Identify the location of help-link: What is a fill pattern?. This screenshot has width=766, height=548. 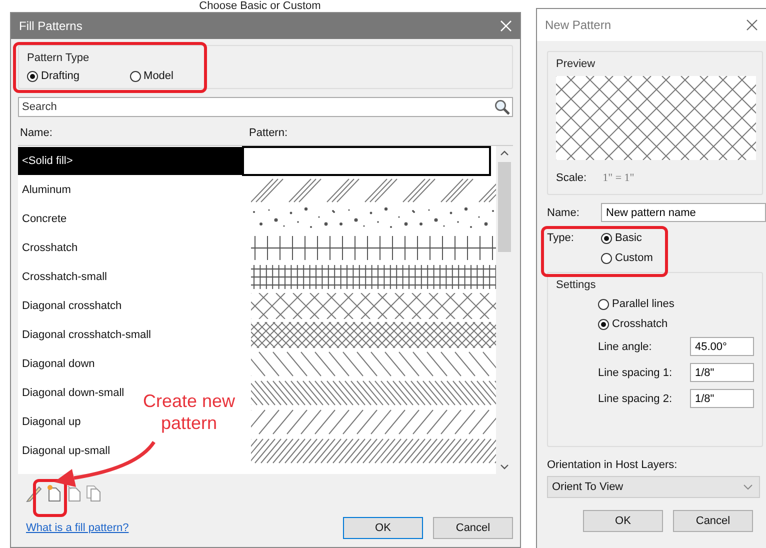
(77, 528).